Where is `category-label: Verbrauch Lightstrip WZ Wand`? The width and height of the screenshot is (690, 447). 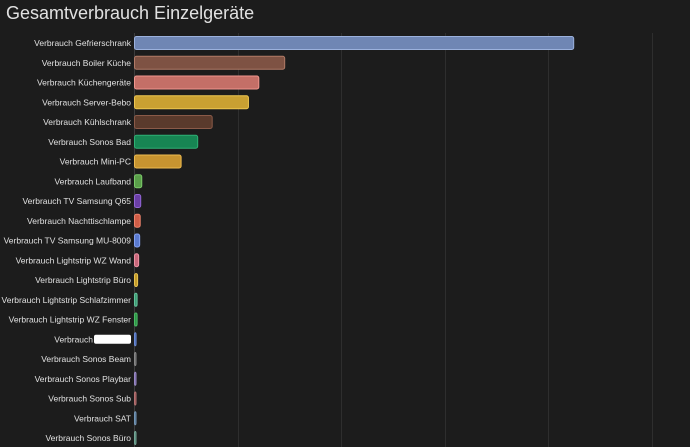 category-label: Verbrauch Lightstrip WZ Wand is located at coordinates (74, 260).